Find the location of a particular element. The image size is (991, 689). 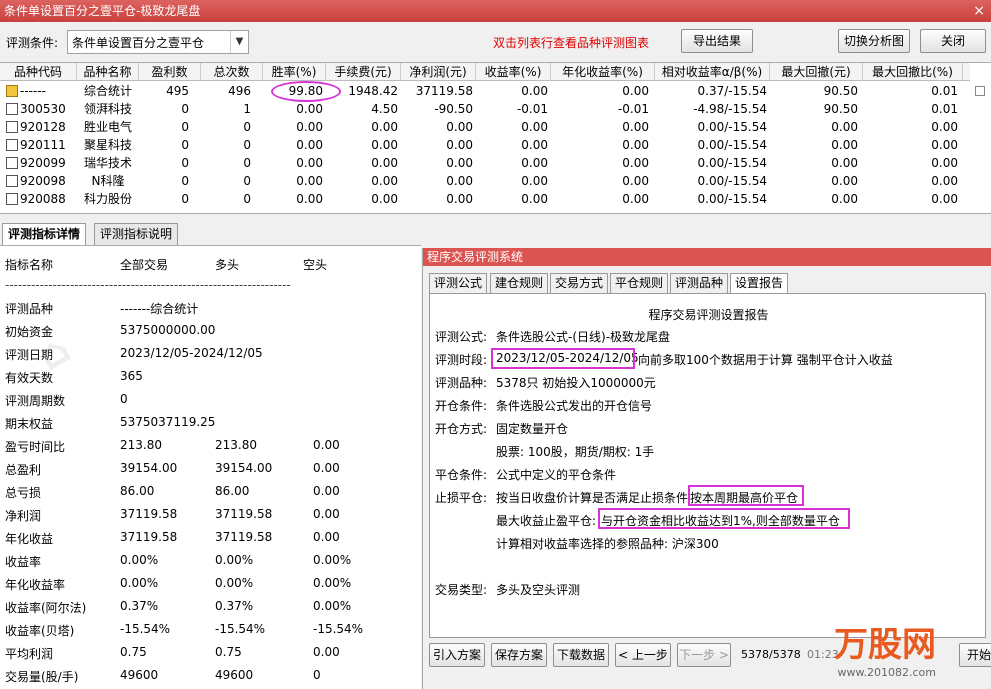

detail-row: 平均利润 0.75 0.75 0.00 is located at coordinates (210, 653).